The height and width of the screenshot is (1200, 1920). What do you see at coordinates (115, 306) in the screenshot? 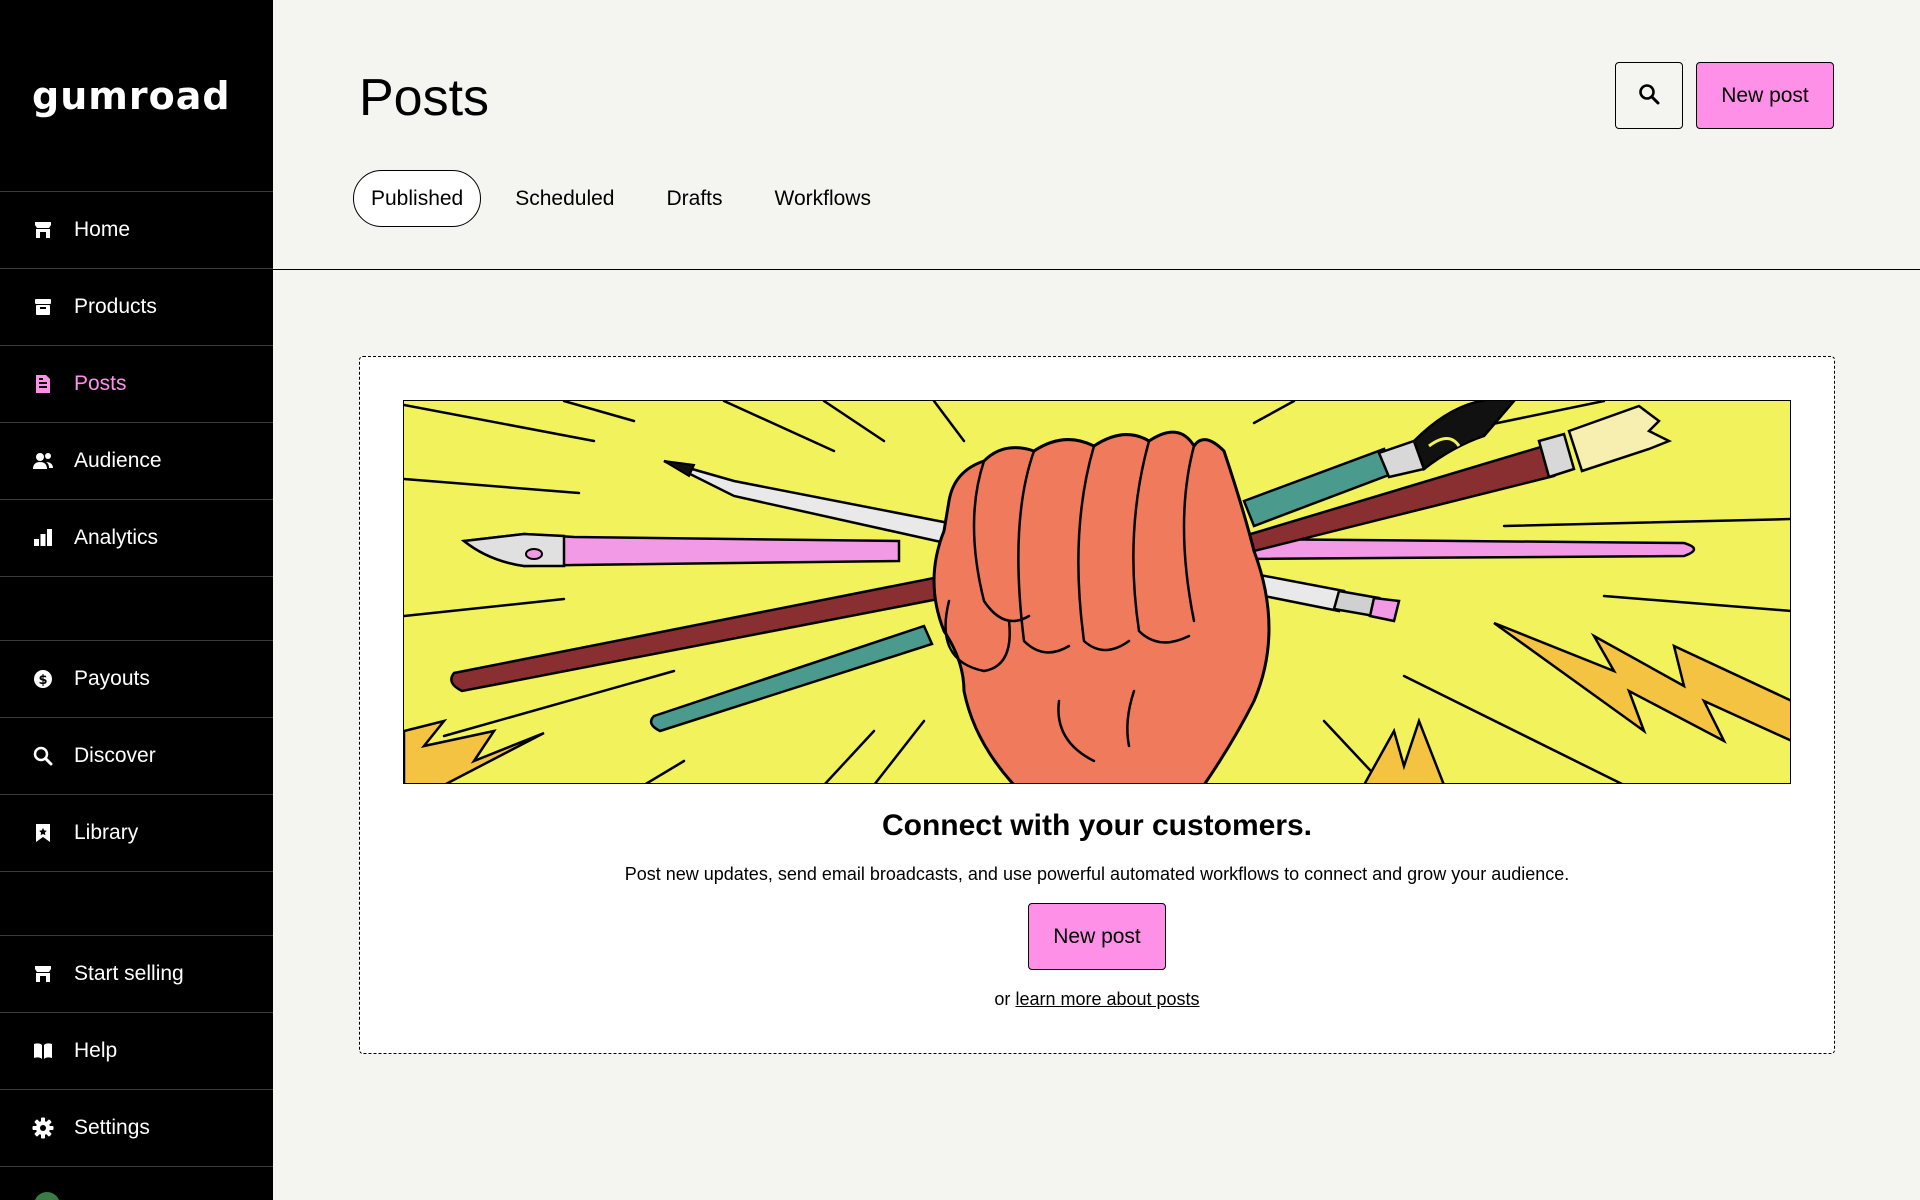
I see `sidebar-item-label: Products` at bounding box center [115, 306].